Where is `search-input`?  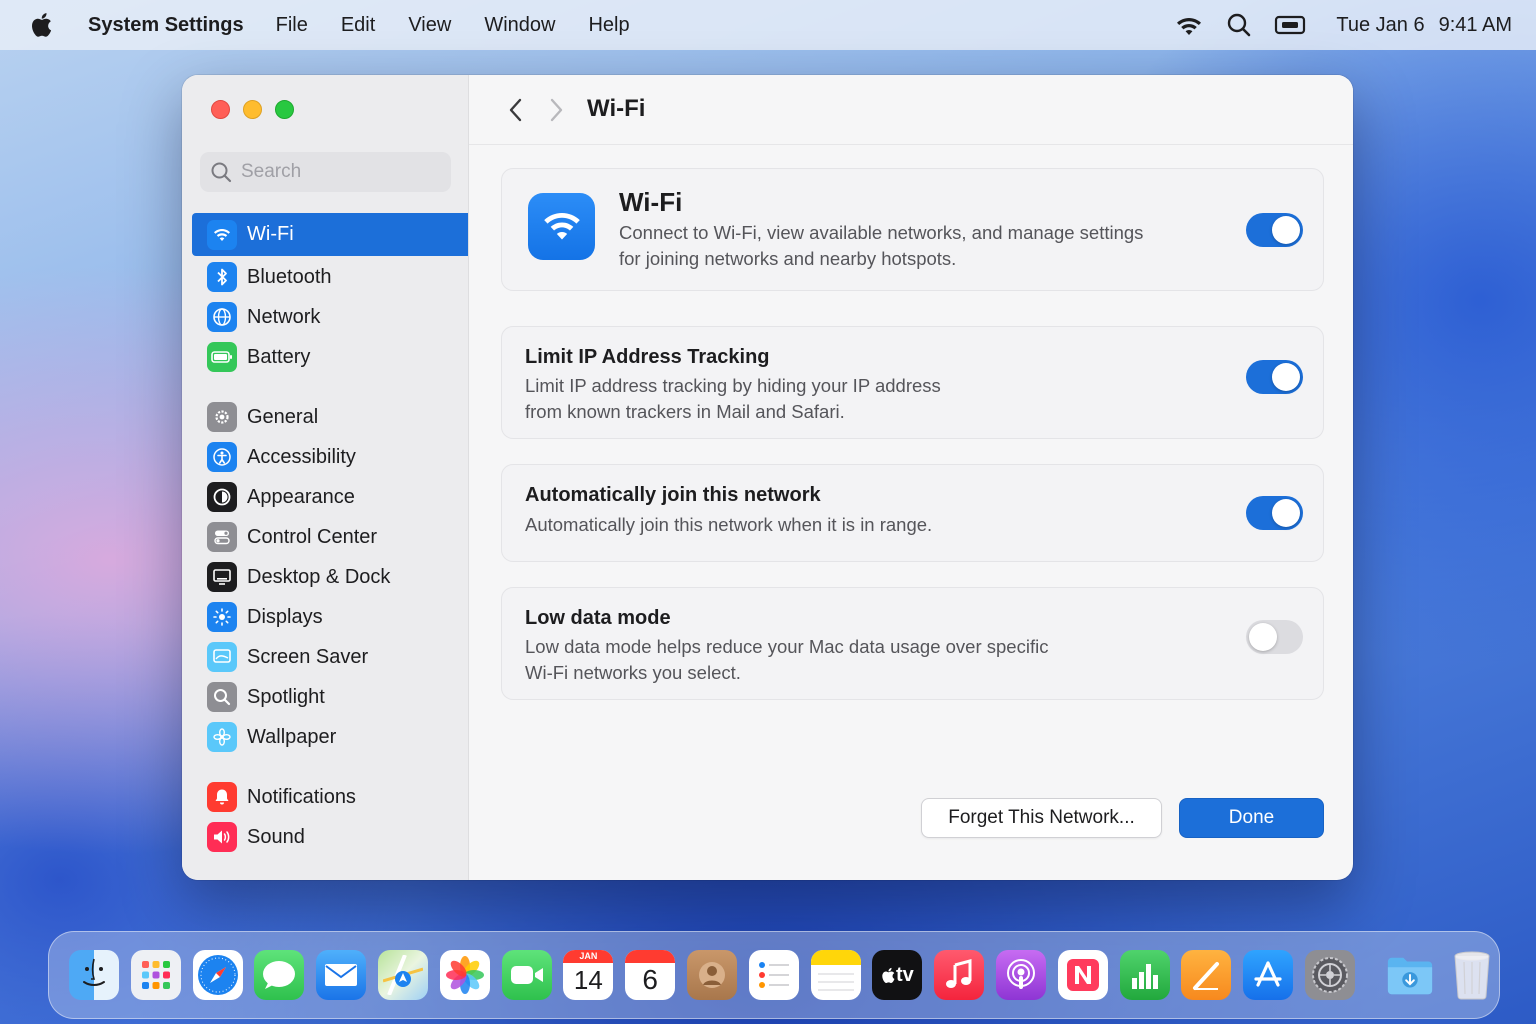 search-input is located at coordinates (341, 172).